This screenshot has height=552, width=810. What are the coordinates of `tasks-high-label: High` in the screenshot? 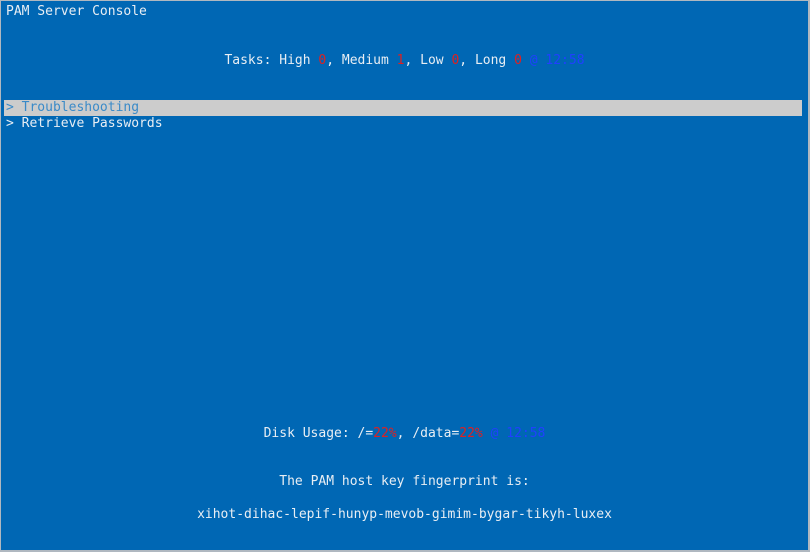 It's located at (295, 60).